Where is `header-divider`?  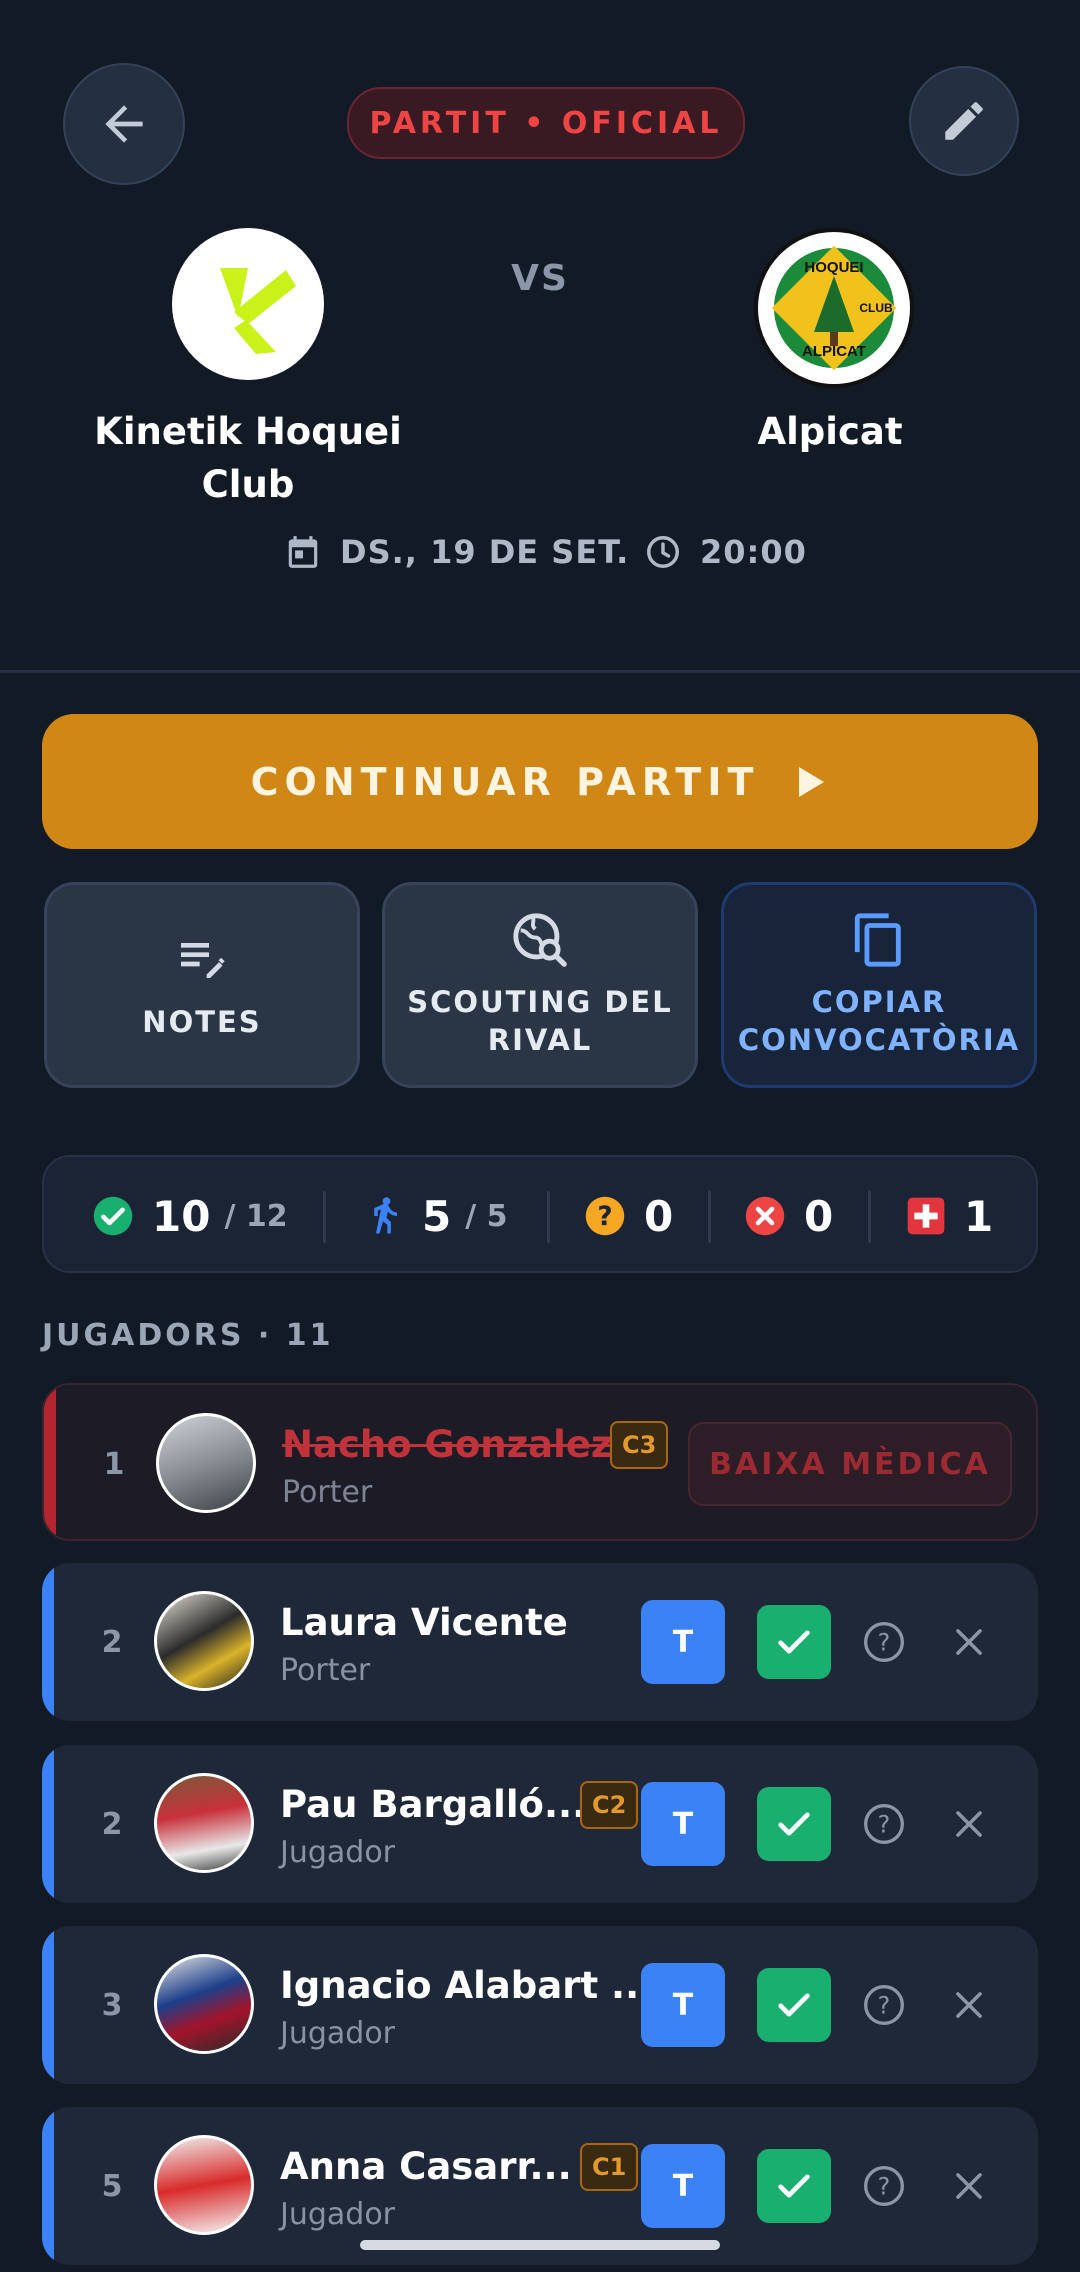
header-divider is located at coordinates (540, 671).